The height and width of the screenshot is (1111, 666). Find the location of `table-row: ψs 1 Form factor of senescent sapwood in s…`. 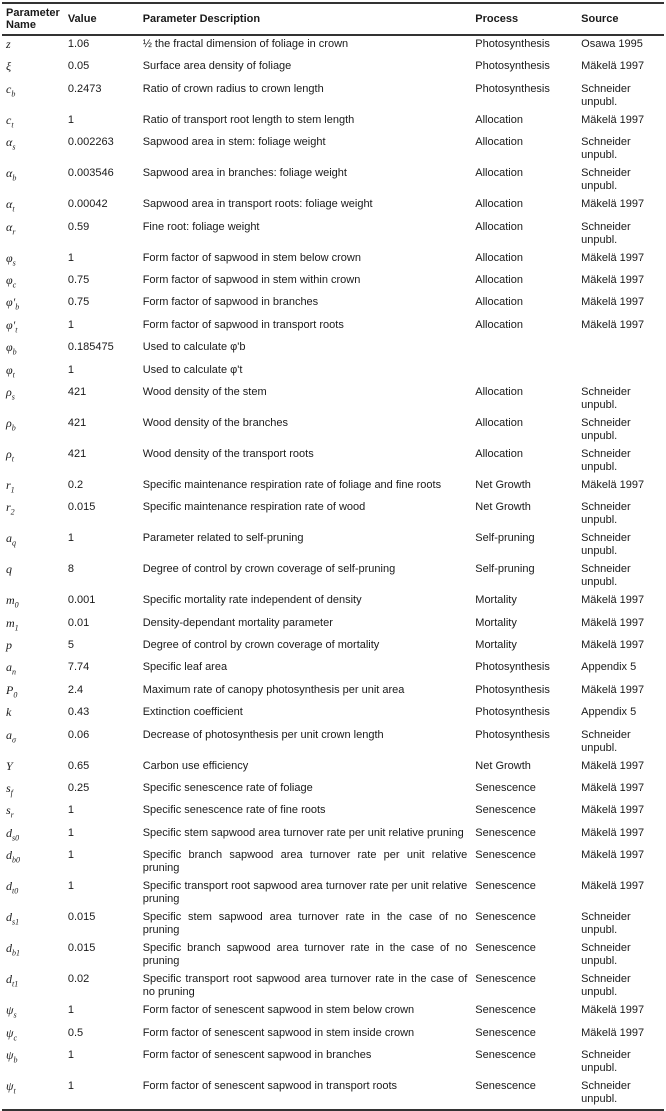

table-row: ψs 1 Form factor of senescent sapwood in s… is located at coordinates (333, 1013).